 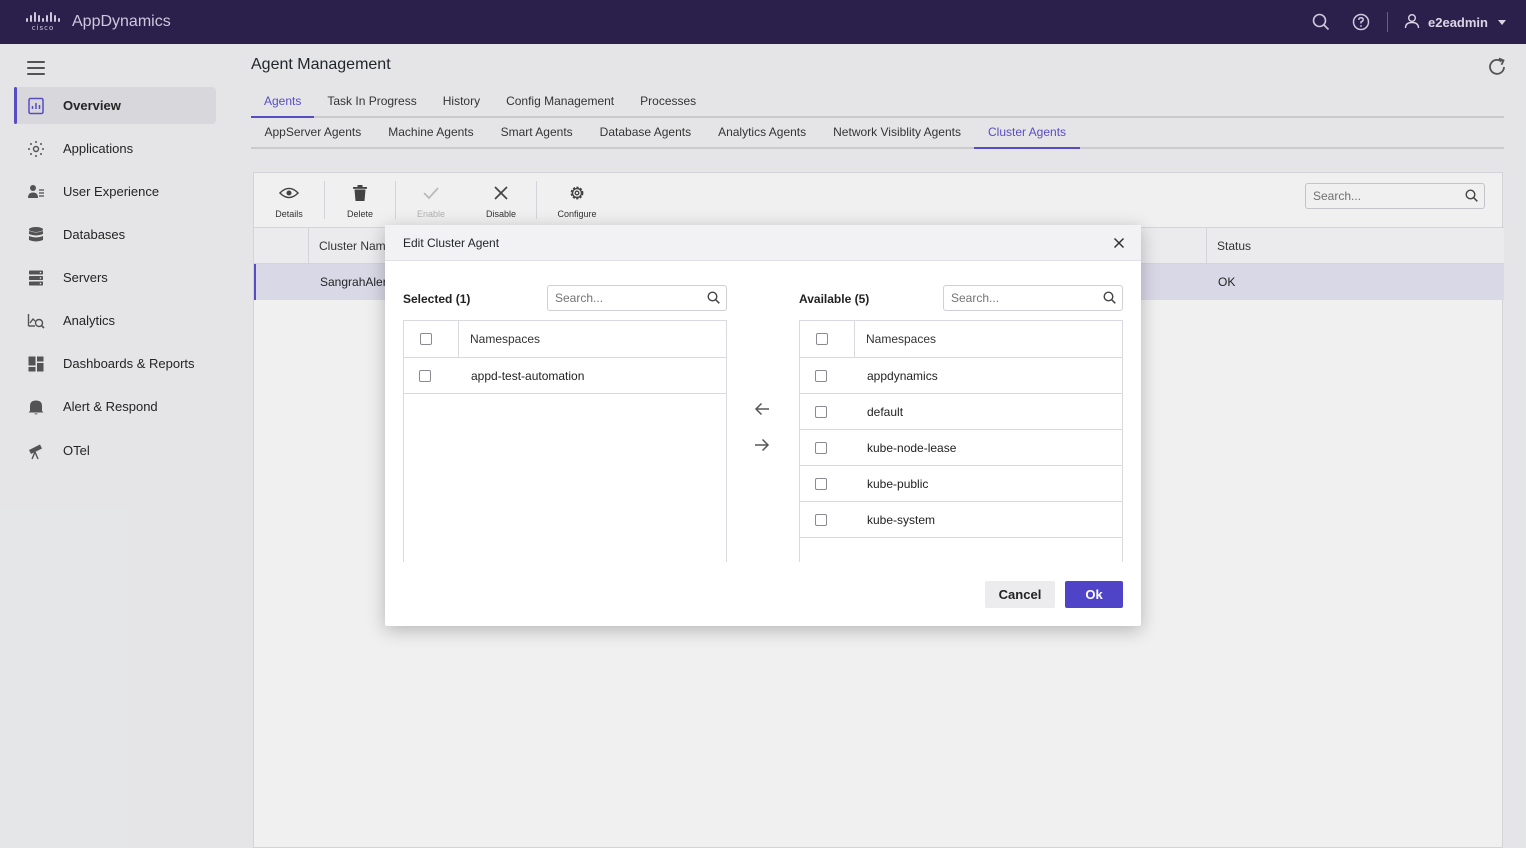 I want to click on namespace-name: default, so click(x=885, y=412).